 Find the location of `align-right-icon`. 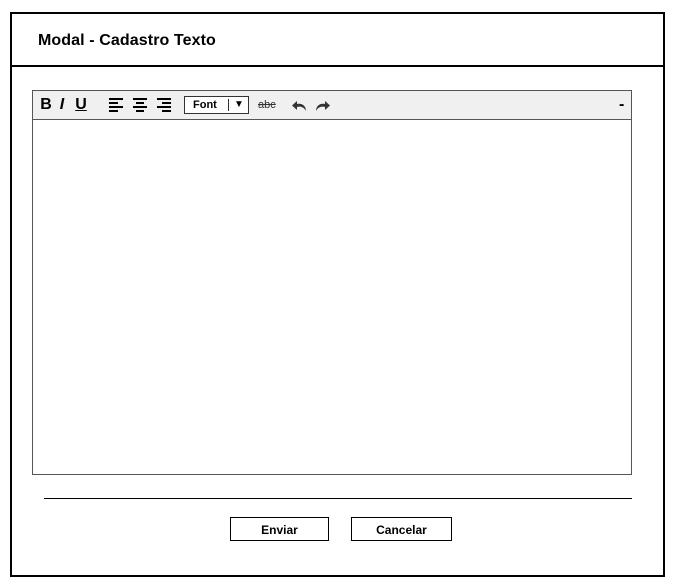

align-right-icon is located at coordinates (163, 105).